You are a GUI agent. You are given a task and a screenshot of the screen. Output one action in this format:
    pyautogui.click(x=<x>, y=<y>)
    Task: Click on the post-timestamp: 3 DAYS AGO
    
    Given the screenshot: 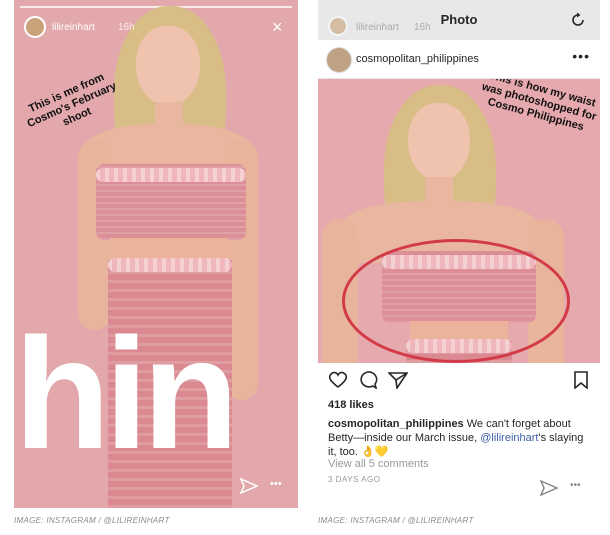 What is the action you would take?
    pyautogui.click(x=354, y=479)
    